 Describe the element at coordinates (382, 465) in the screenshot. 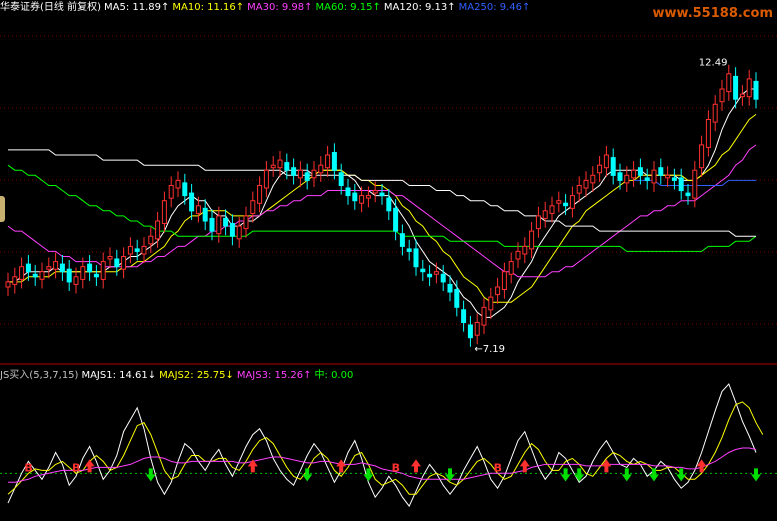

I see `majs3-line` at that location.